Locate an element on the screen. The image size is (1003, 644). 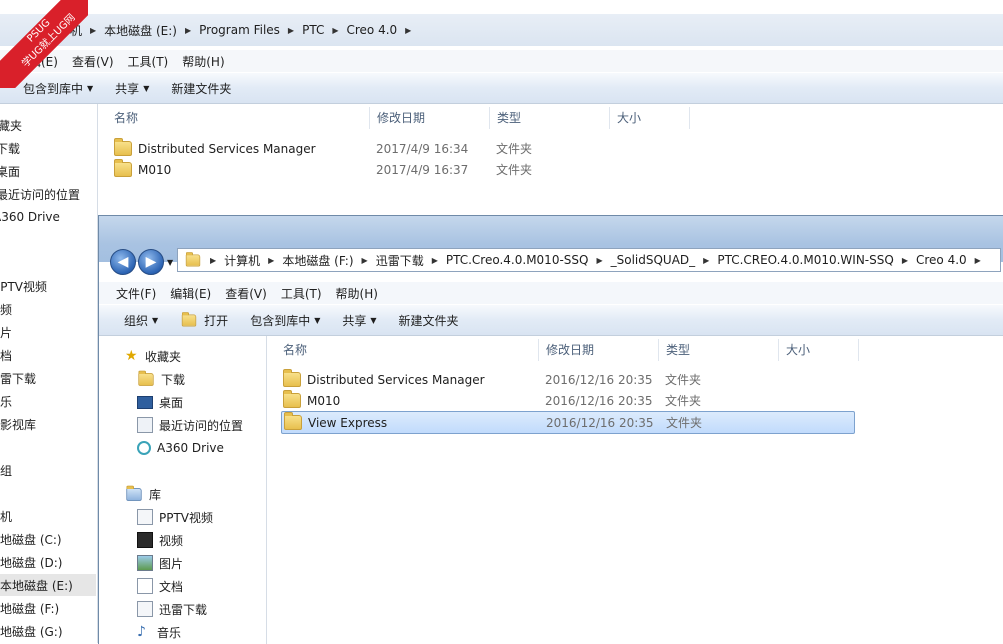
list-item: M010 2017/4/9 16:37 文件夹 is located at coordinates (344, 169).